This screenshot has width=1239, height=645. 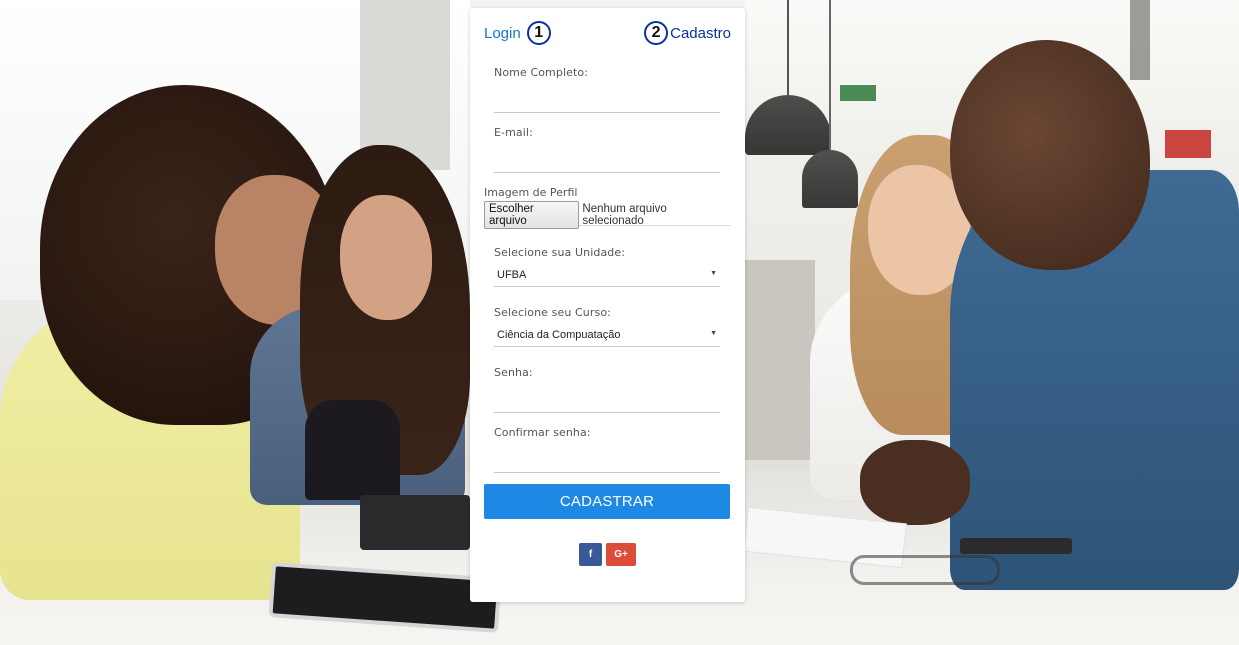 I want to click on unidade-label: Selecione sua Unidade:, so click(x=560, y=252).